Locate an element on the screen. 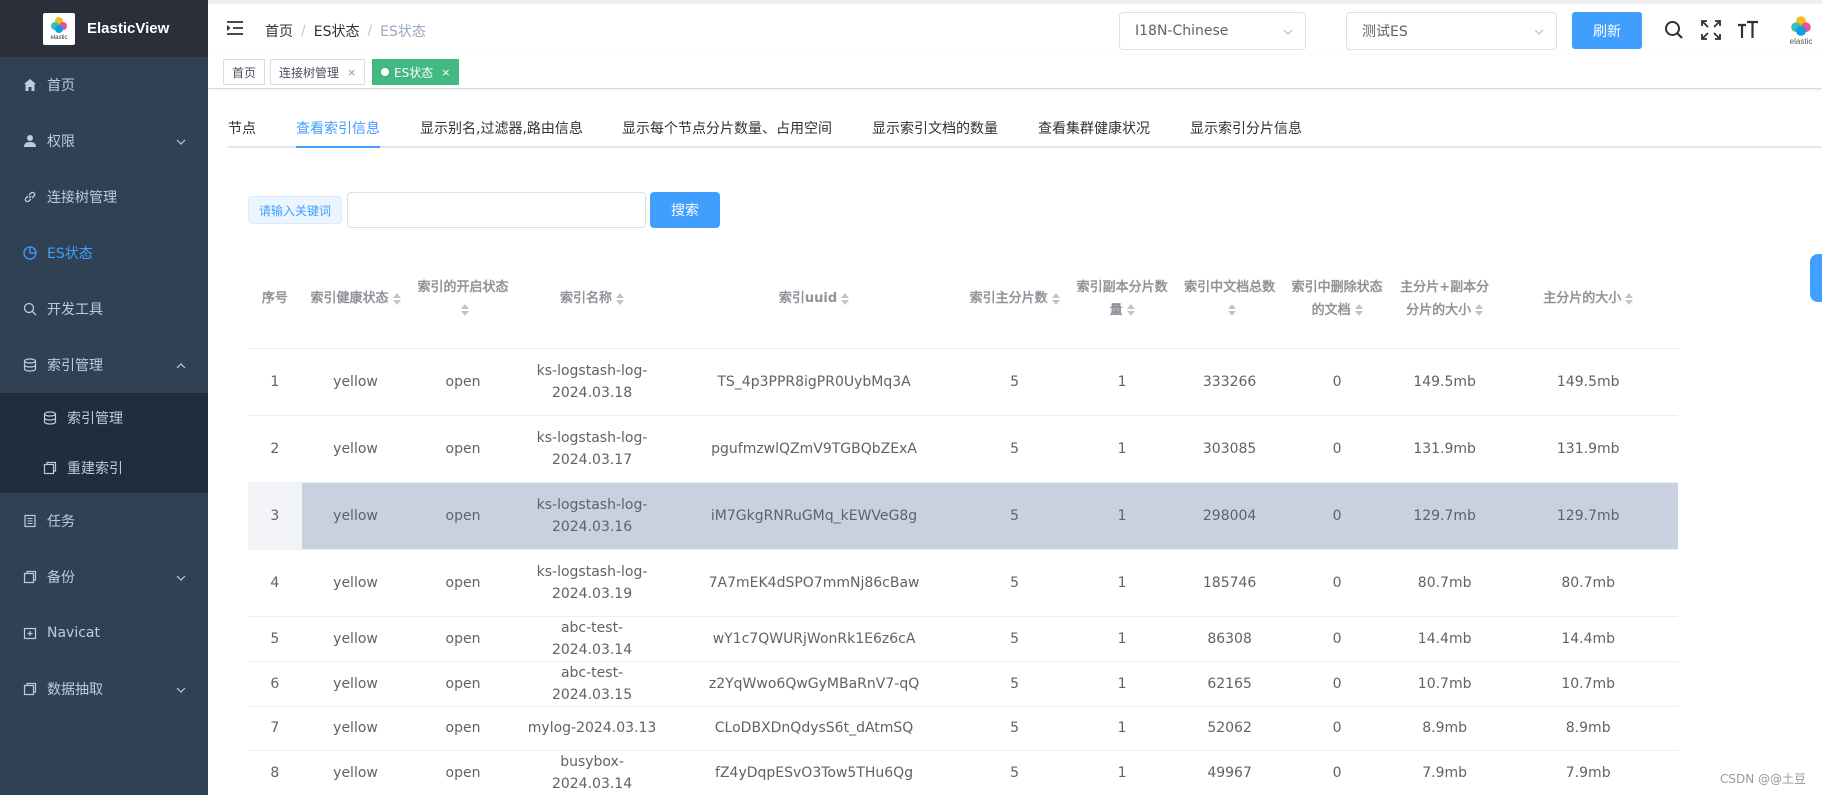 Image resolution: width=1822 pixels, height=795 pixels. sidebar-item-dev-tools: 开发工具 is located at coordinates (104, 309).